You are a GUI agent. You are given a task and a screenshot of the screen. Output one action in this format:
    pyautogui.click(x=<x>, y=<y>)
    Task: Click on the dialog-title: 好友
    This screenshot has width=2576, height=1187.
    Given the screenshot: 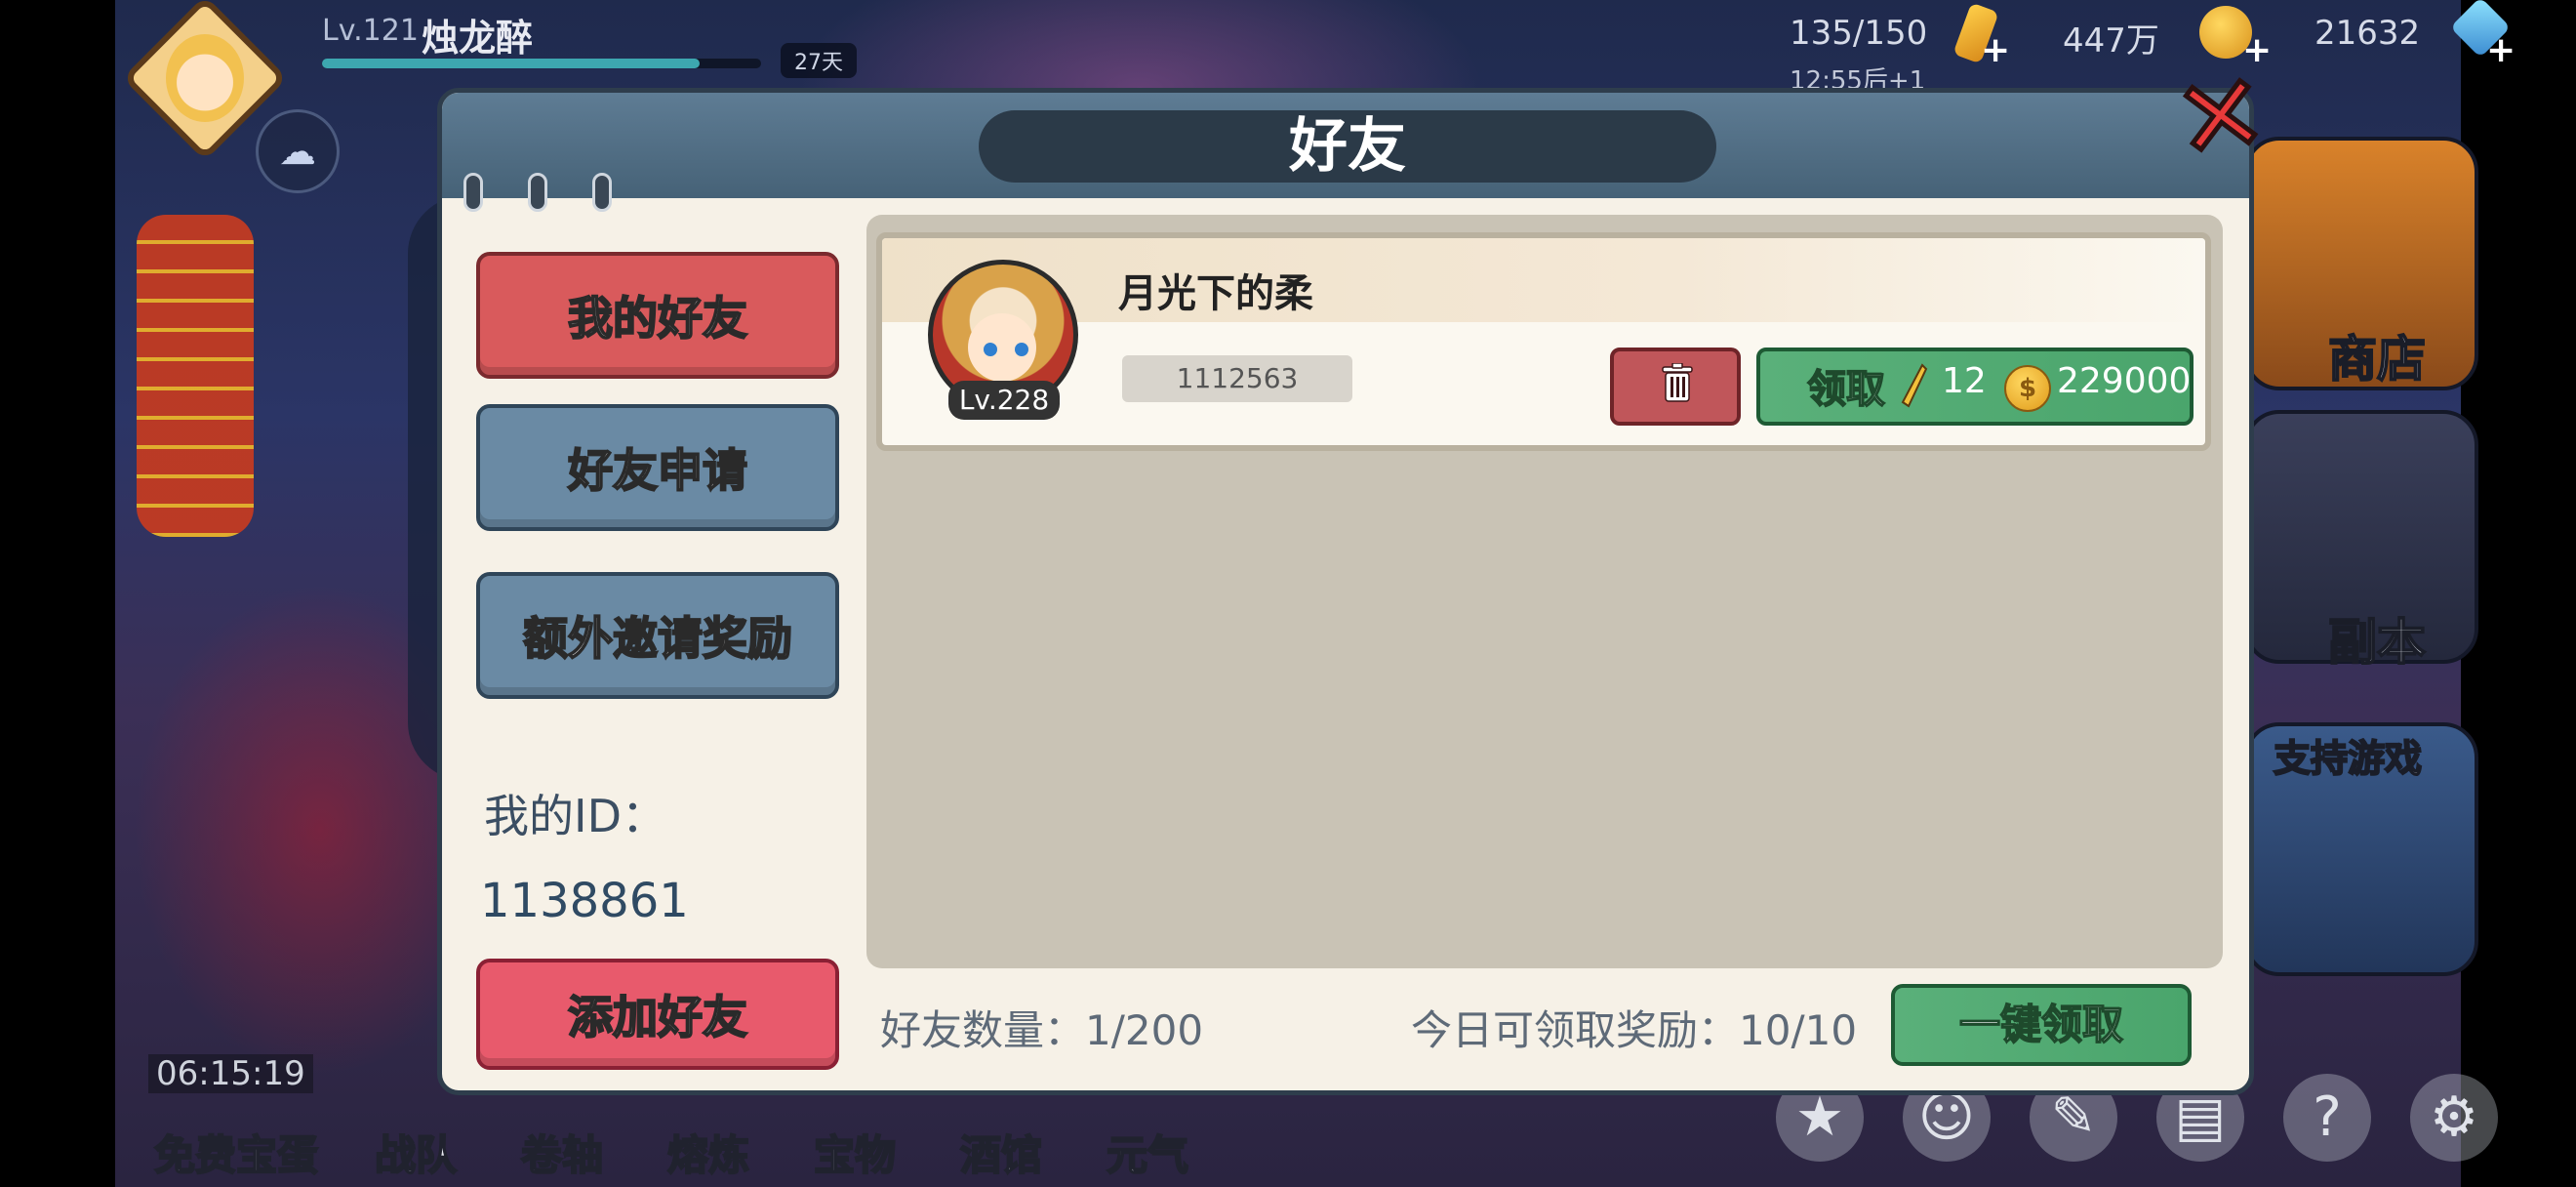 What is the action you would take?
    pyautogui.click(x=1347, y=146)
    